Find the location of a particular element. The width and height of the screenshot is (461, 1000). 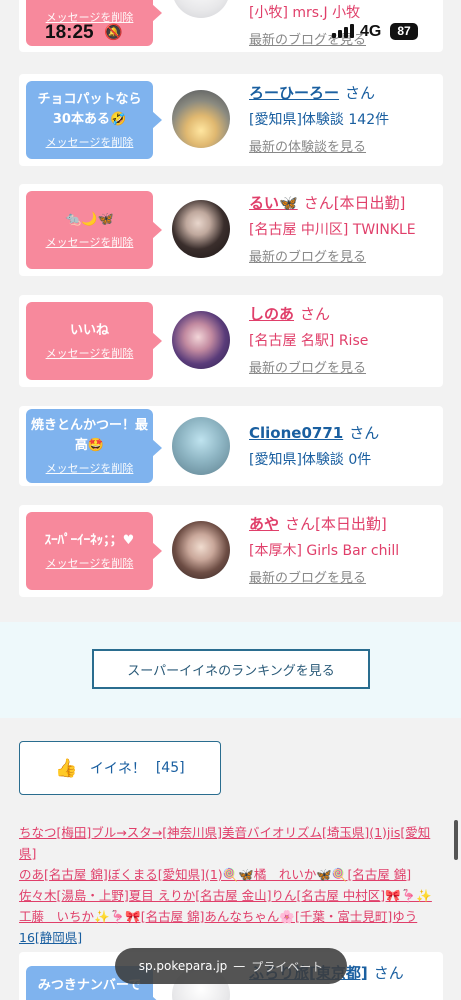

message-text: ｽｰﾊﾟｰｲｰﾈｯ；；♥ is located at coordinates (89, 540).